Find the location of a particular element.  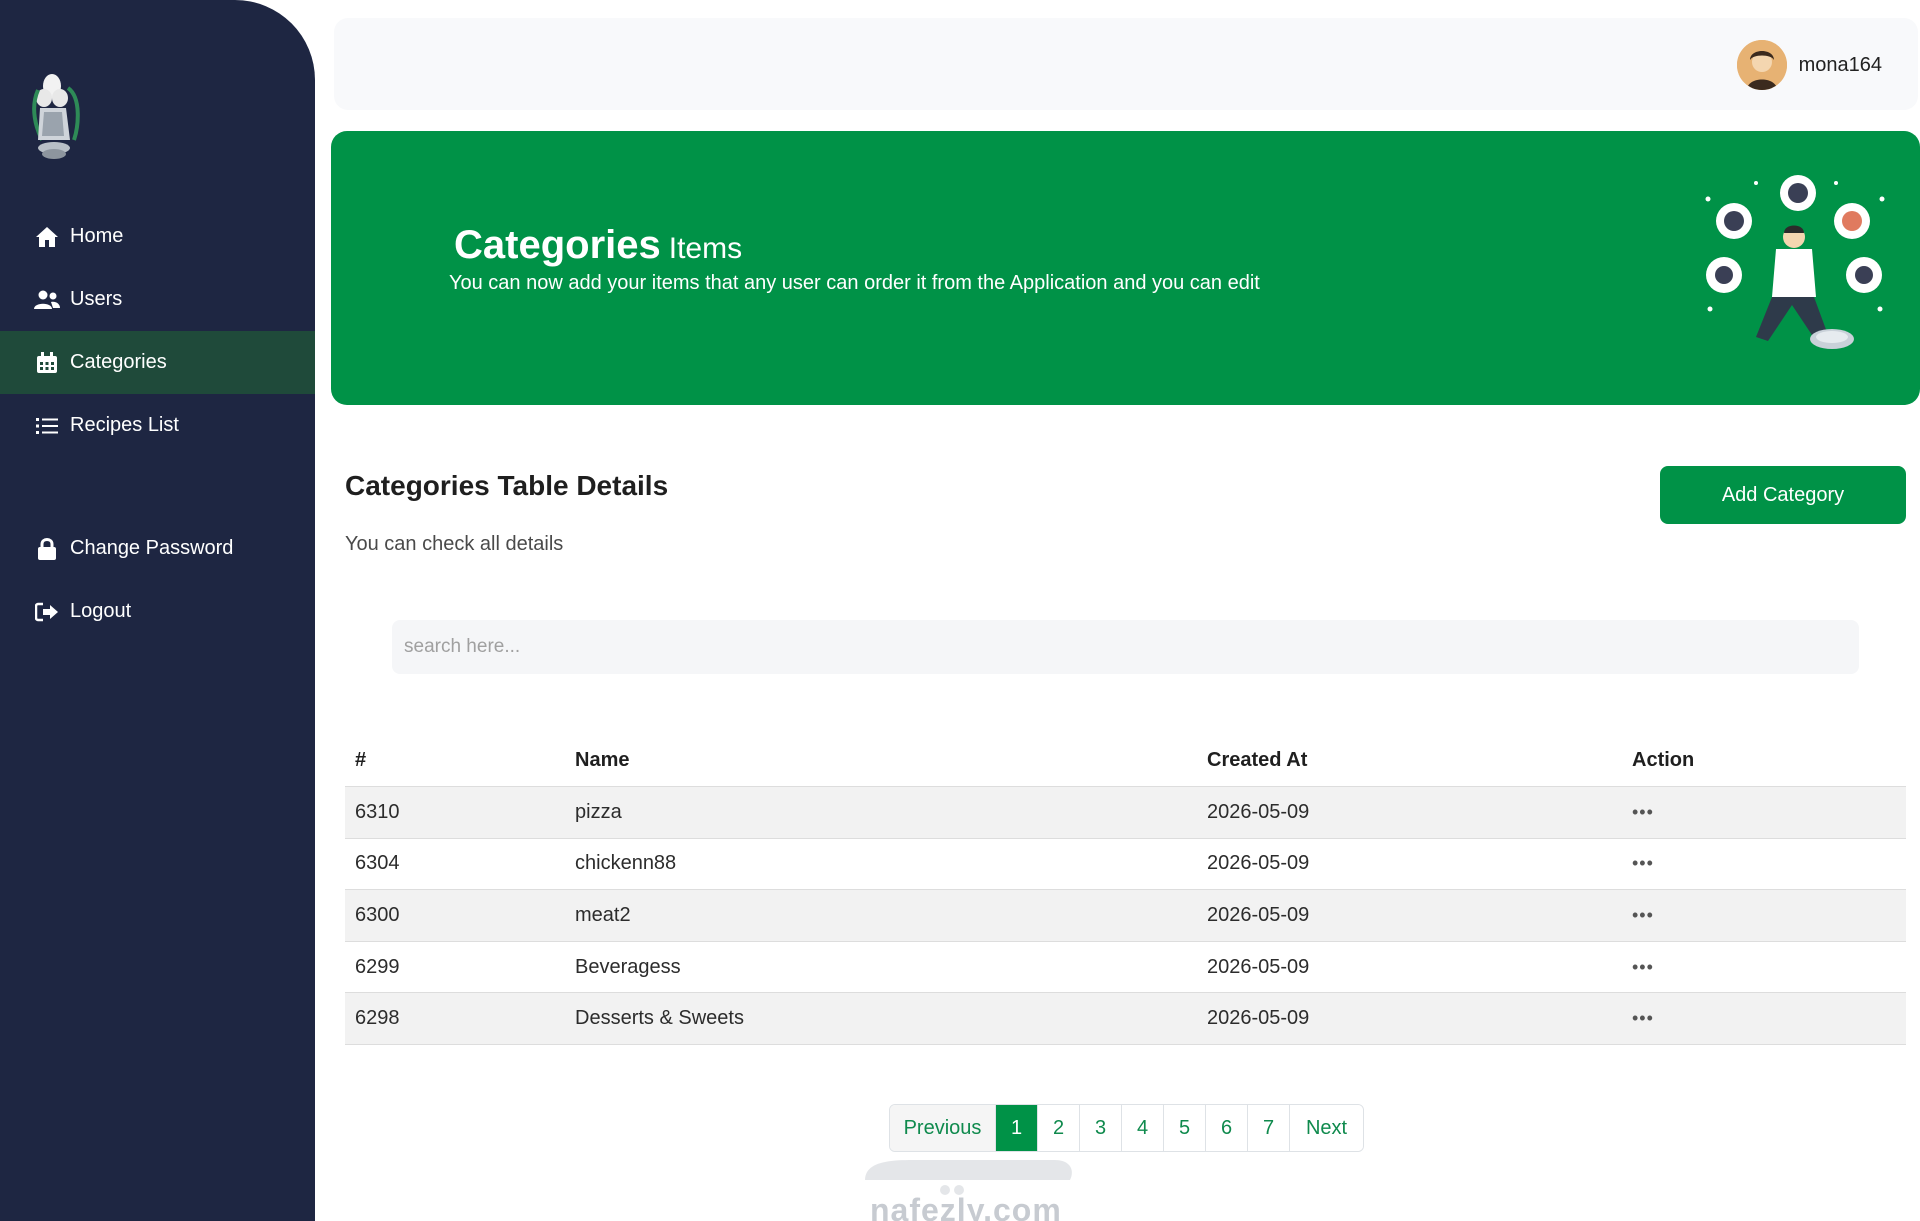

pagination-page-4: 4 is located at coordinates (1143, 1128).